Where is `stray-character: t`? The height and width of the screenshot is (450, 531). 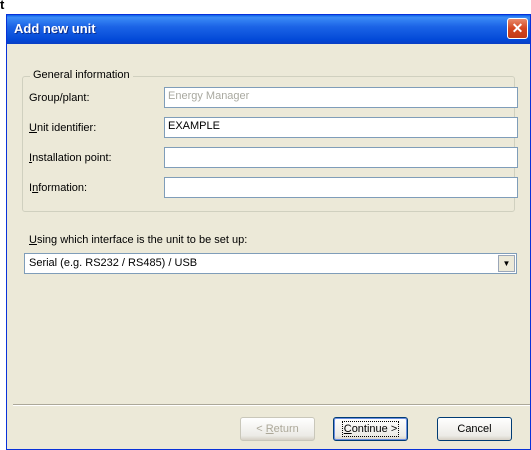 stray-character: t is located at coordinates (2, 6).